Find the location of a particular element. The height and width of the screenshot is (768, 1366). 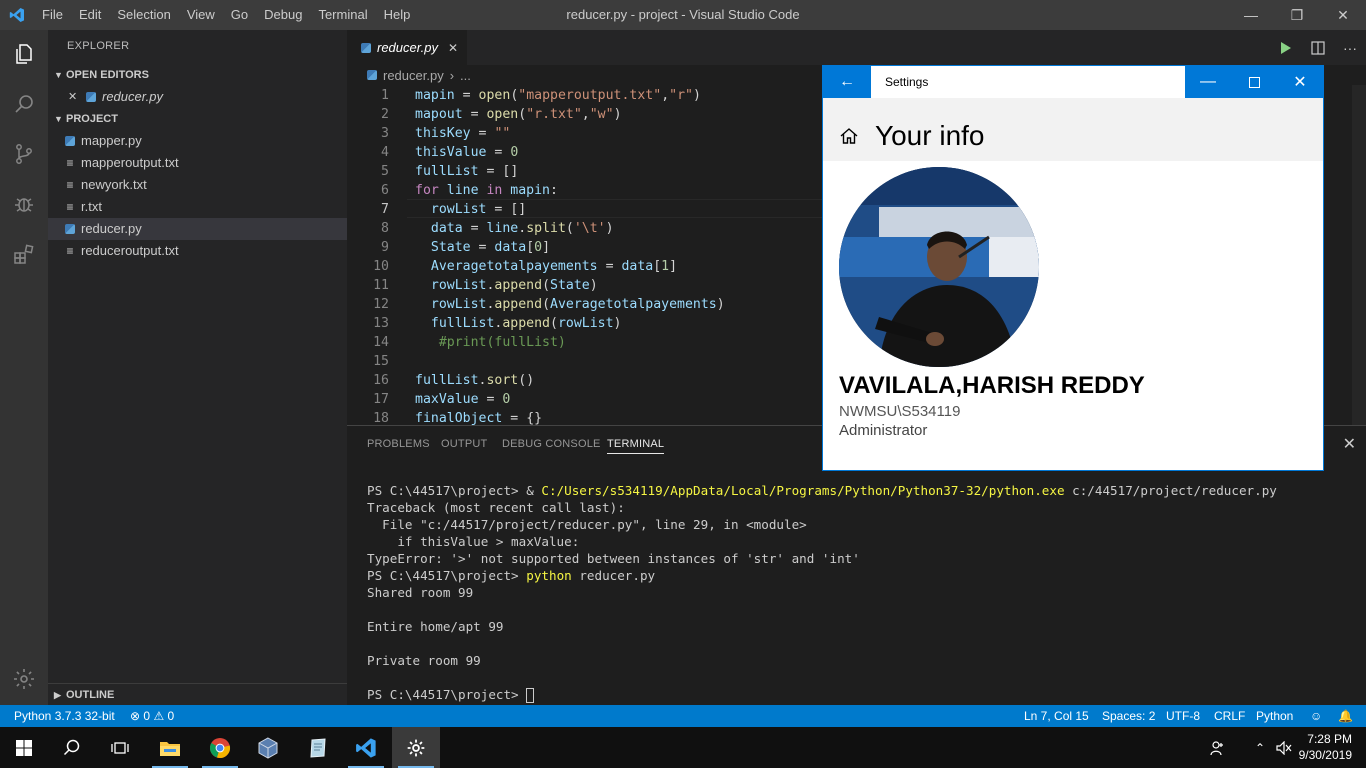

file-explorer-icon is located at coordinates (170, 747).